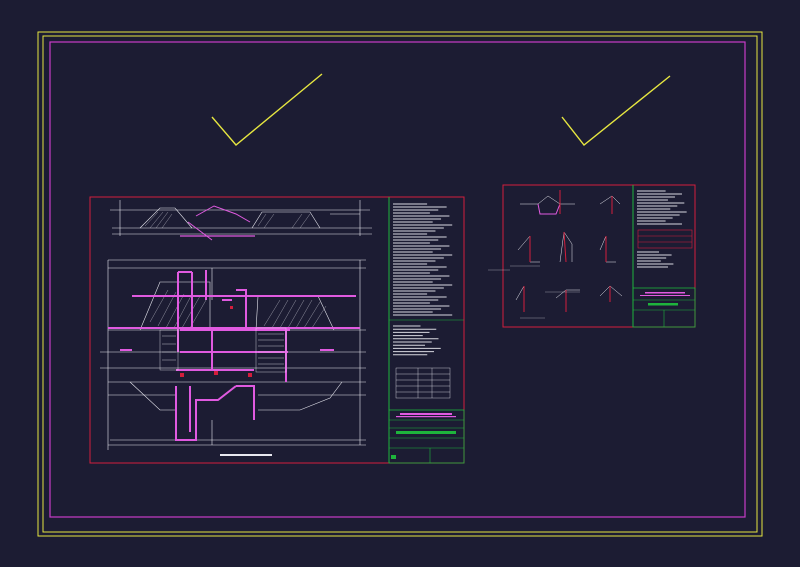 The image size is (800, 567). I want to click on main-title-block, so click(426, 436).